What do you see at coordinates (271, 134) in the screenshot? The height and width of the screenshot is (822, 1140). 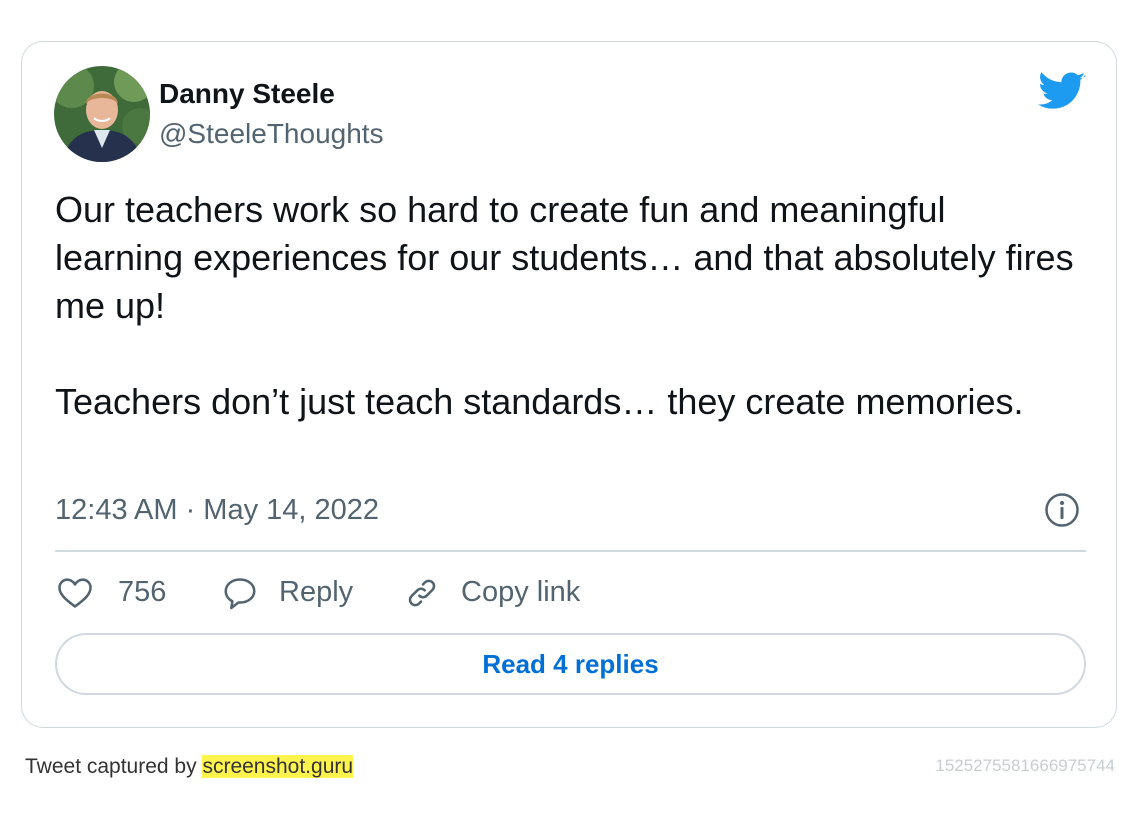 I see `author-handle: @SteeleThoughts` at bounding box center [271, 134].